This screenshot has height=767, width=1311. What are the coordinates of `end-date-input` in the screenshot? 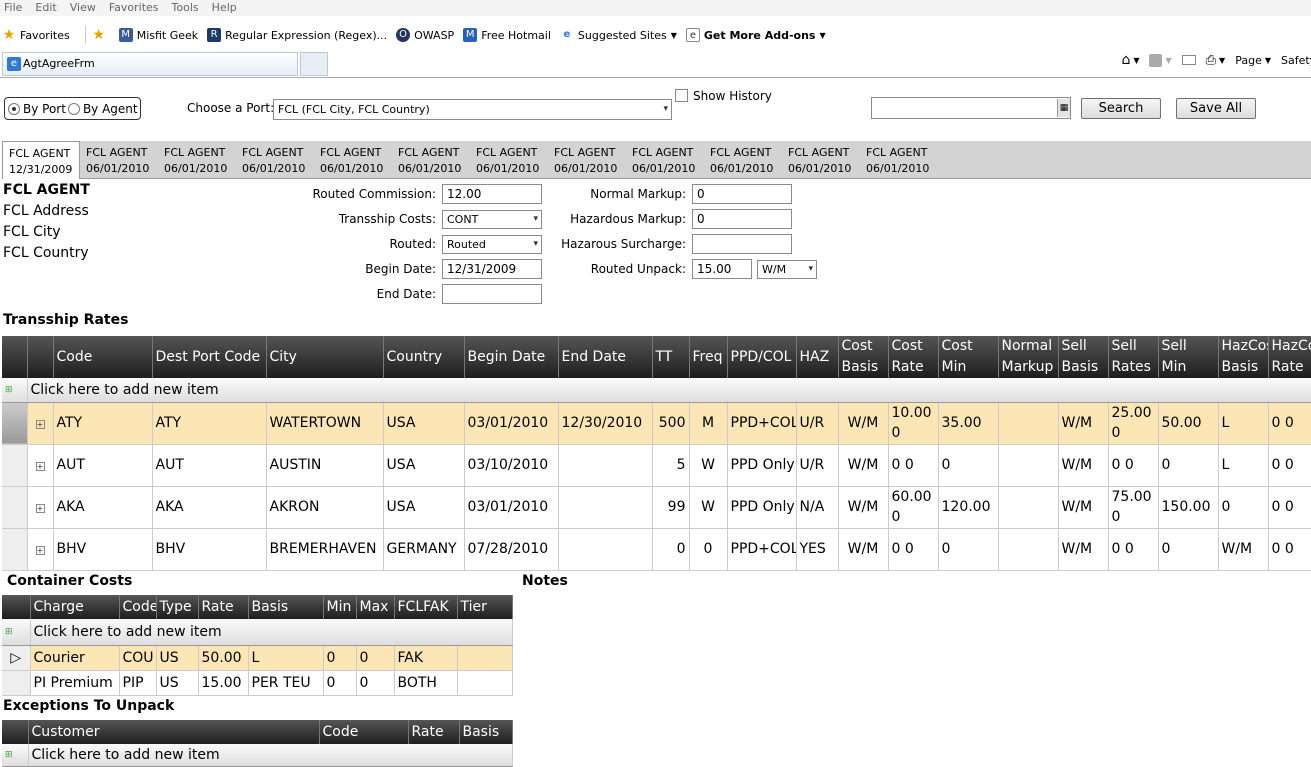 It's located at (492, 294).